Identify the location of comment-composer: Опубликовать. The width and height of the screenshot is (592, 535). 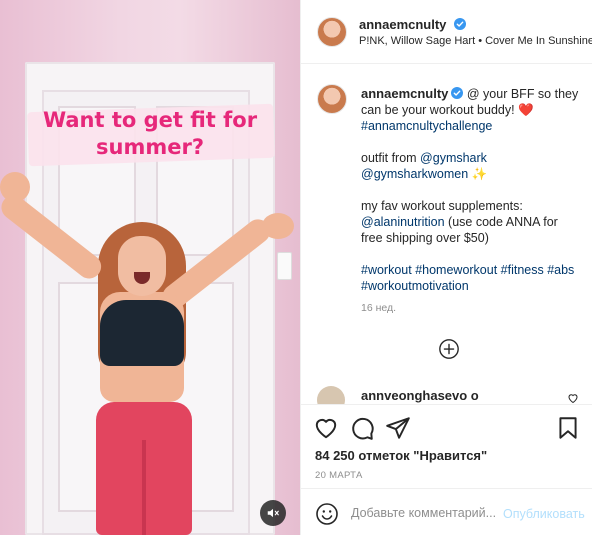
(446, 511).